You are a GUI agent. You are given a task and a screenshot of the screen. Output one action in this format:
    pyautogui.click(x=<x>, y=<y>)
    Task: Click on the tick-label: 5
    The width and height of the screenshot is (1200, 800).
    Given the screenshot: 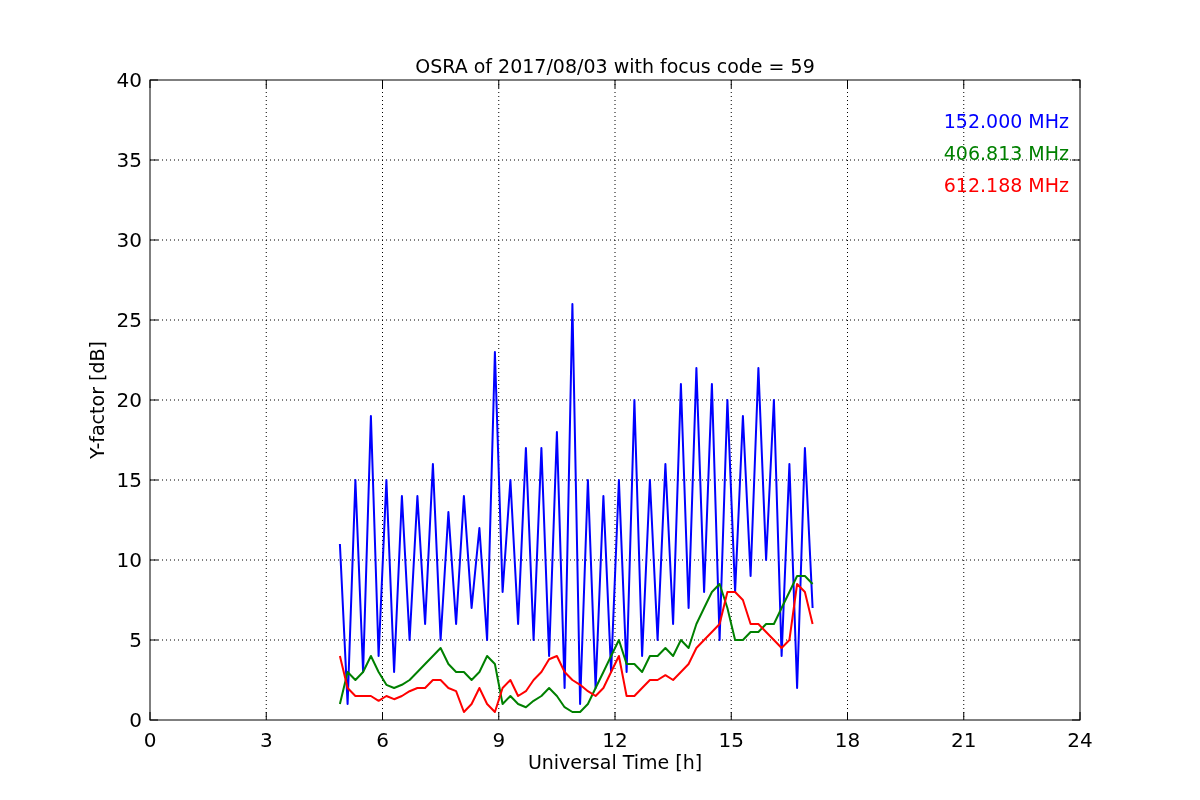 What is the action you would take?
    pyautogui.click(x=135, y=640)
    